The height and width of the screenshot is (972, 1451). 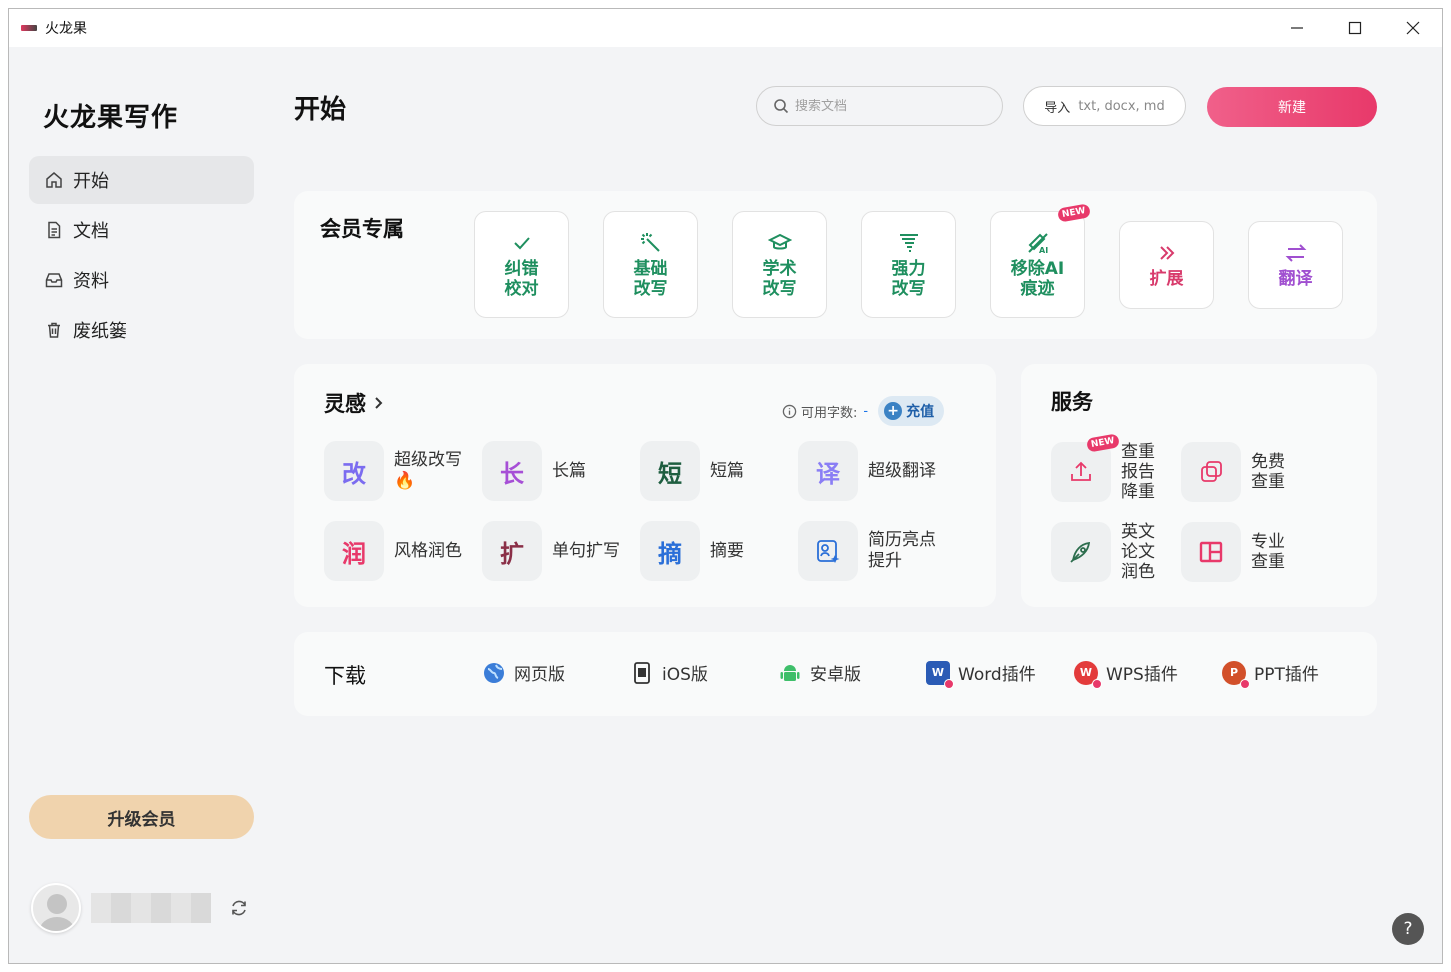 I want to click on insp-label: 长篇, so click(x=569, y=470).